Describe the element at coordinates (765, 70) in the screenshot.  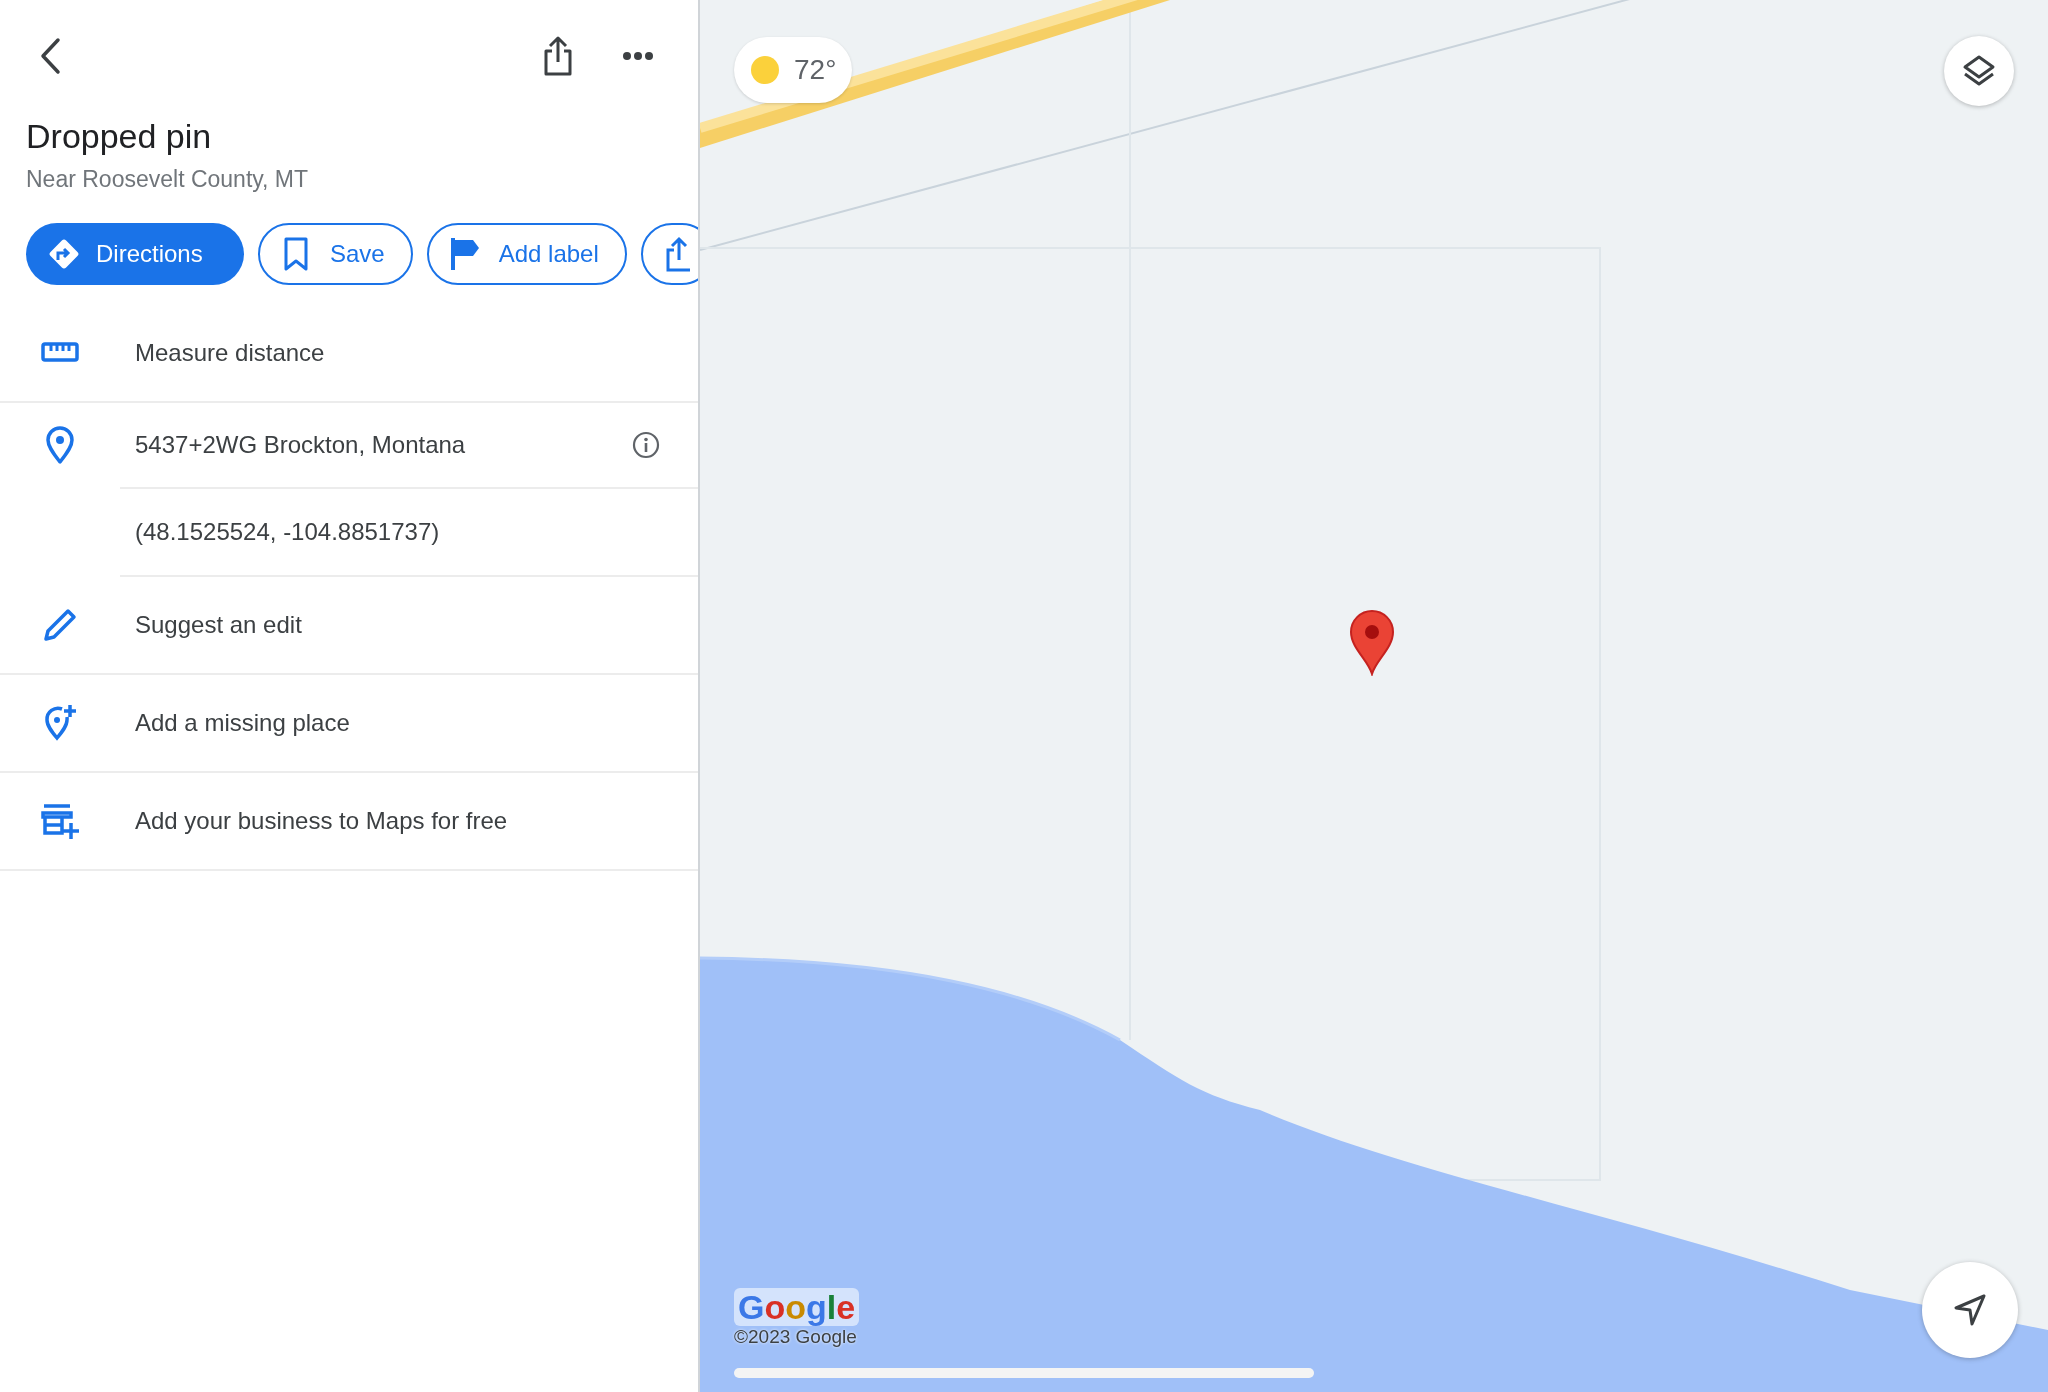
I see `sun-icon` at that location.